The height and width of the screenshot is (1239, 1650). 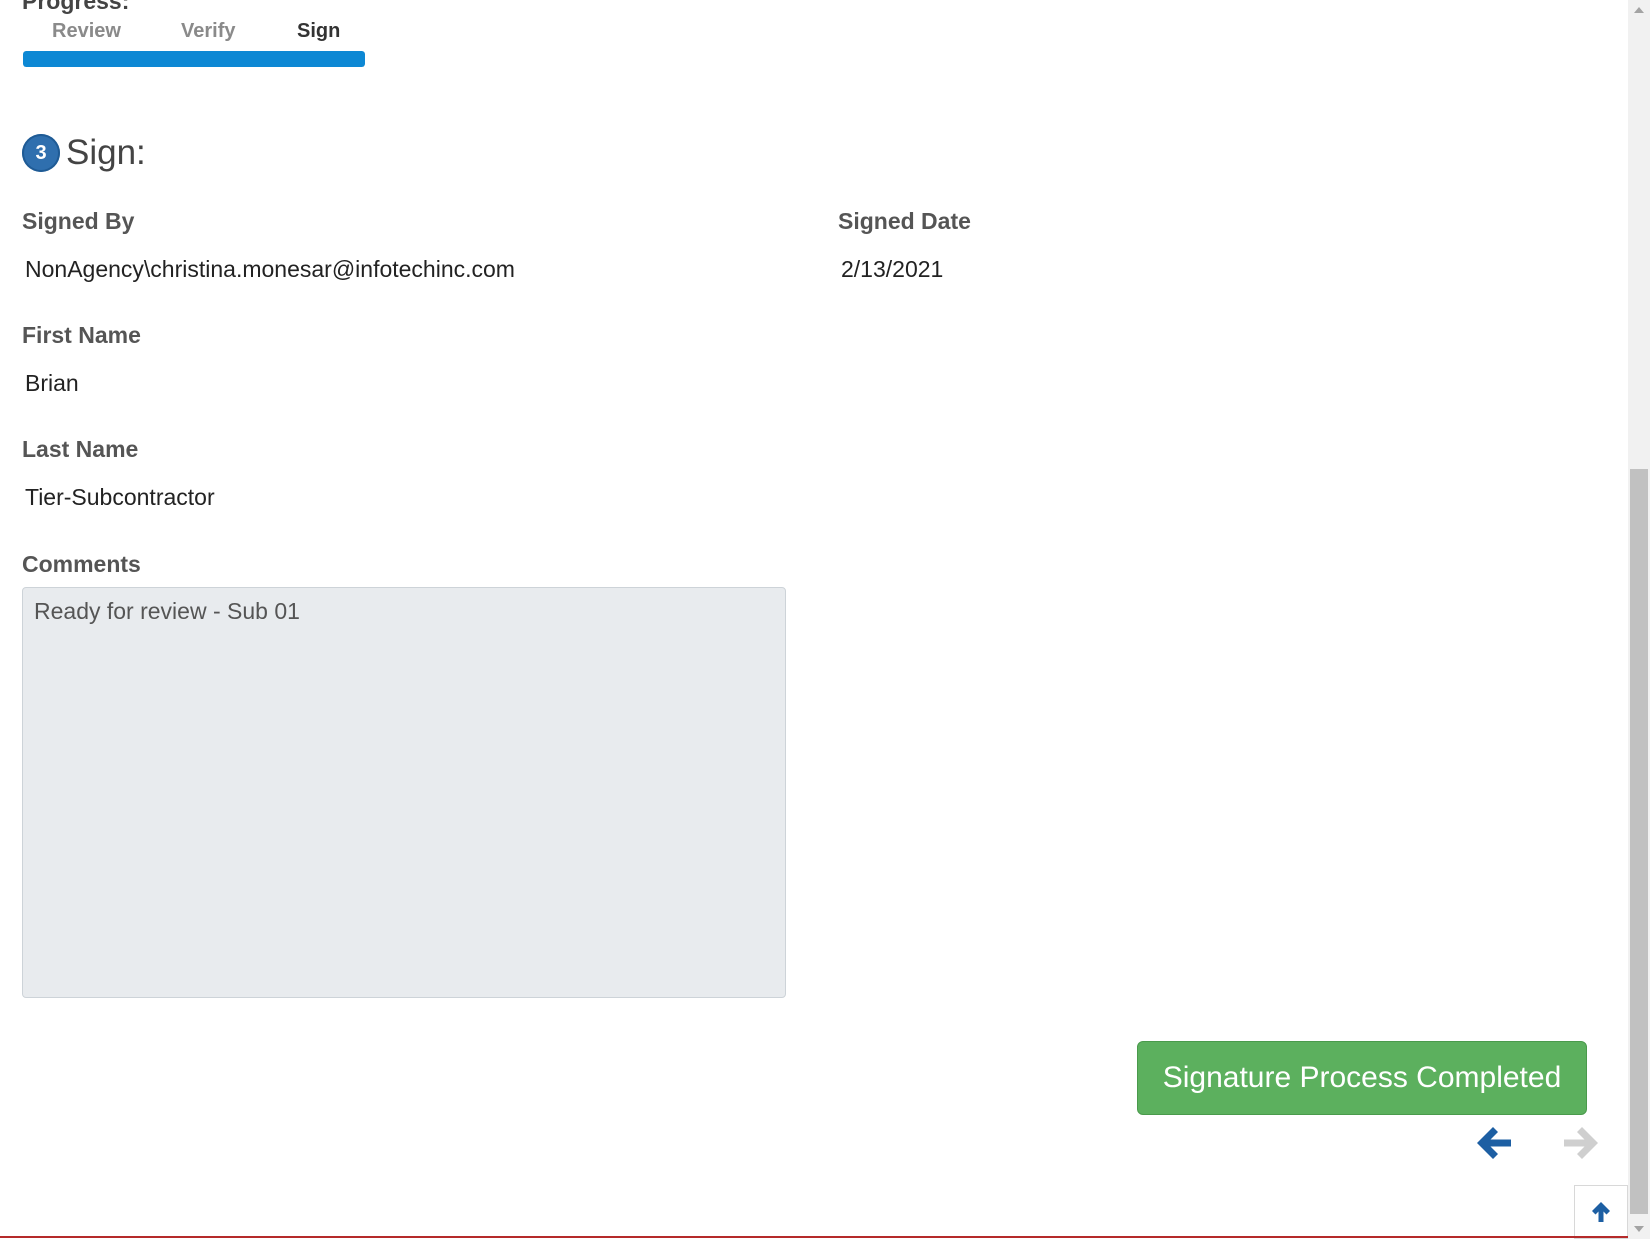 I want to click on progress-steps: Review Verify Sign, so click(x=194, y=33).